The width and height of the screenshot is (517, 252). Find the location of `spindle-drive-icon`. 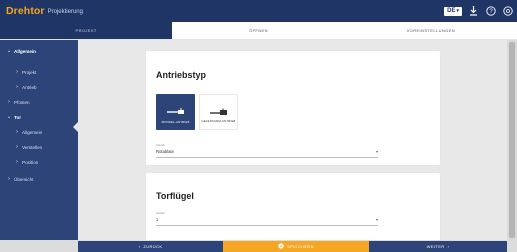

spindle-drive-icon is located at coordinates (176, 112).